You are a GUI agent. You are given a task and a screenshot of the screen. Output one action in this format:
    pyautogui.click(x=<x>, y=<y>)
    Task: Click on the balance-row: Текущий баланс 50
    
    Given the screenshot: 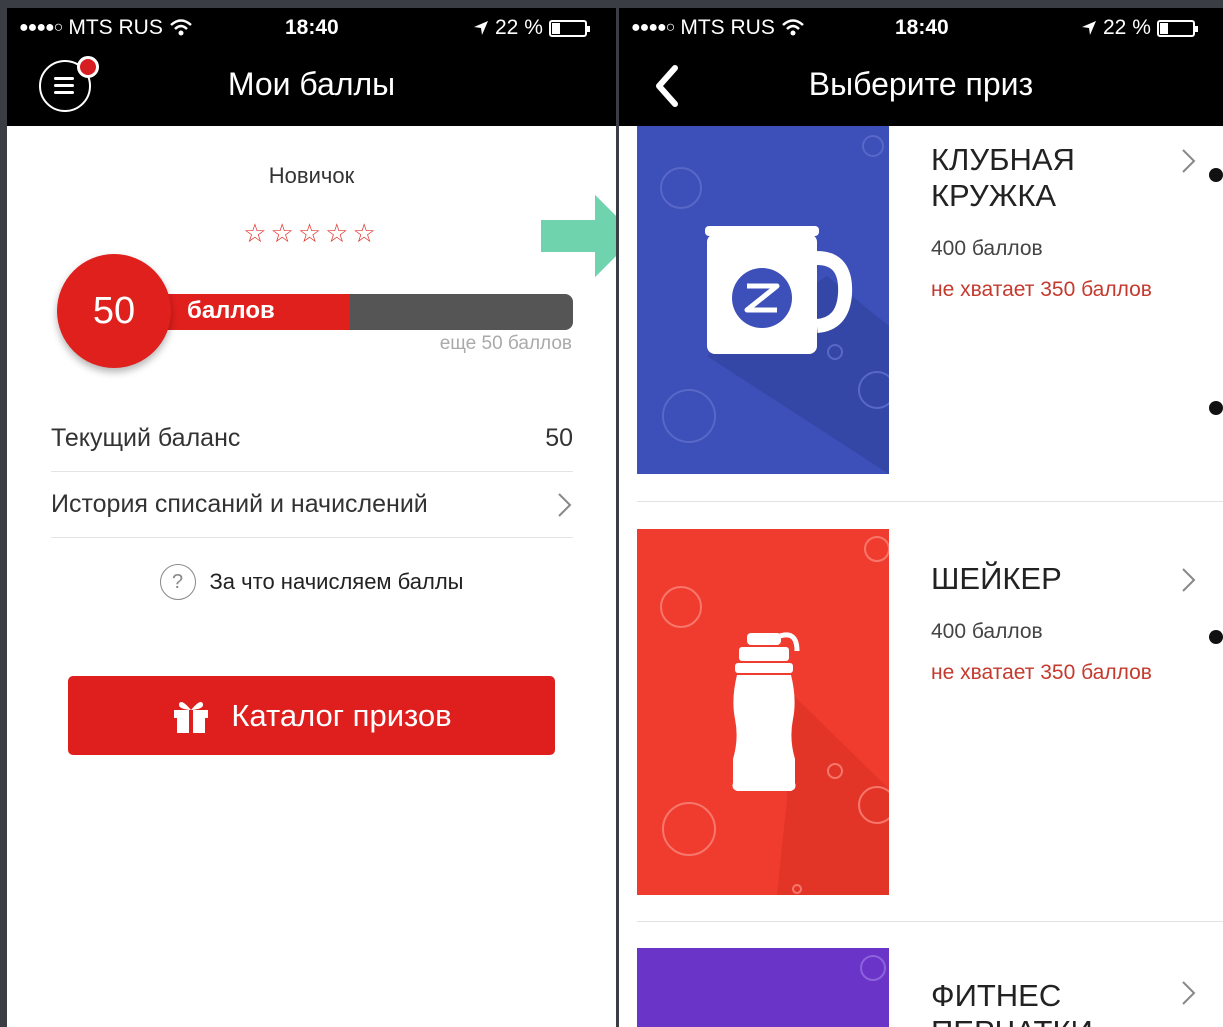 What is the action you would take?
    pyautogui.click(x=312, y=439)
    